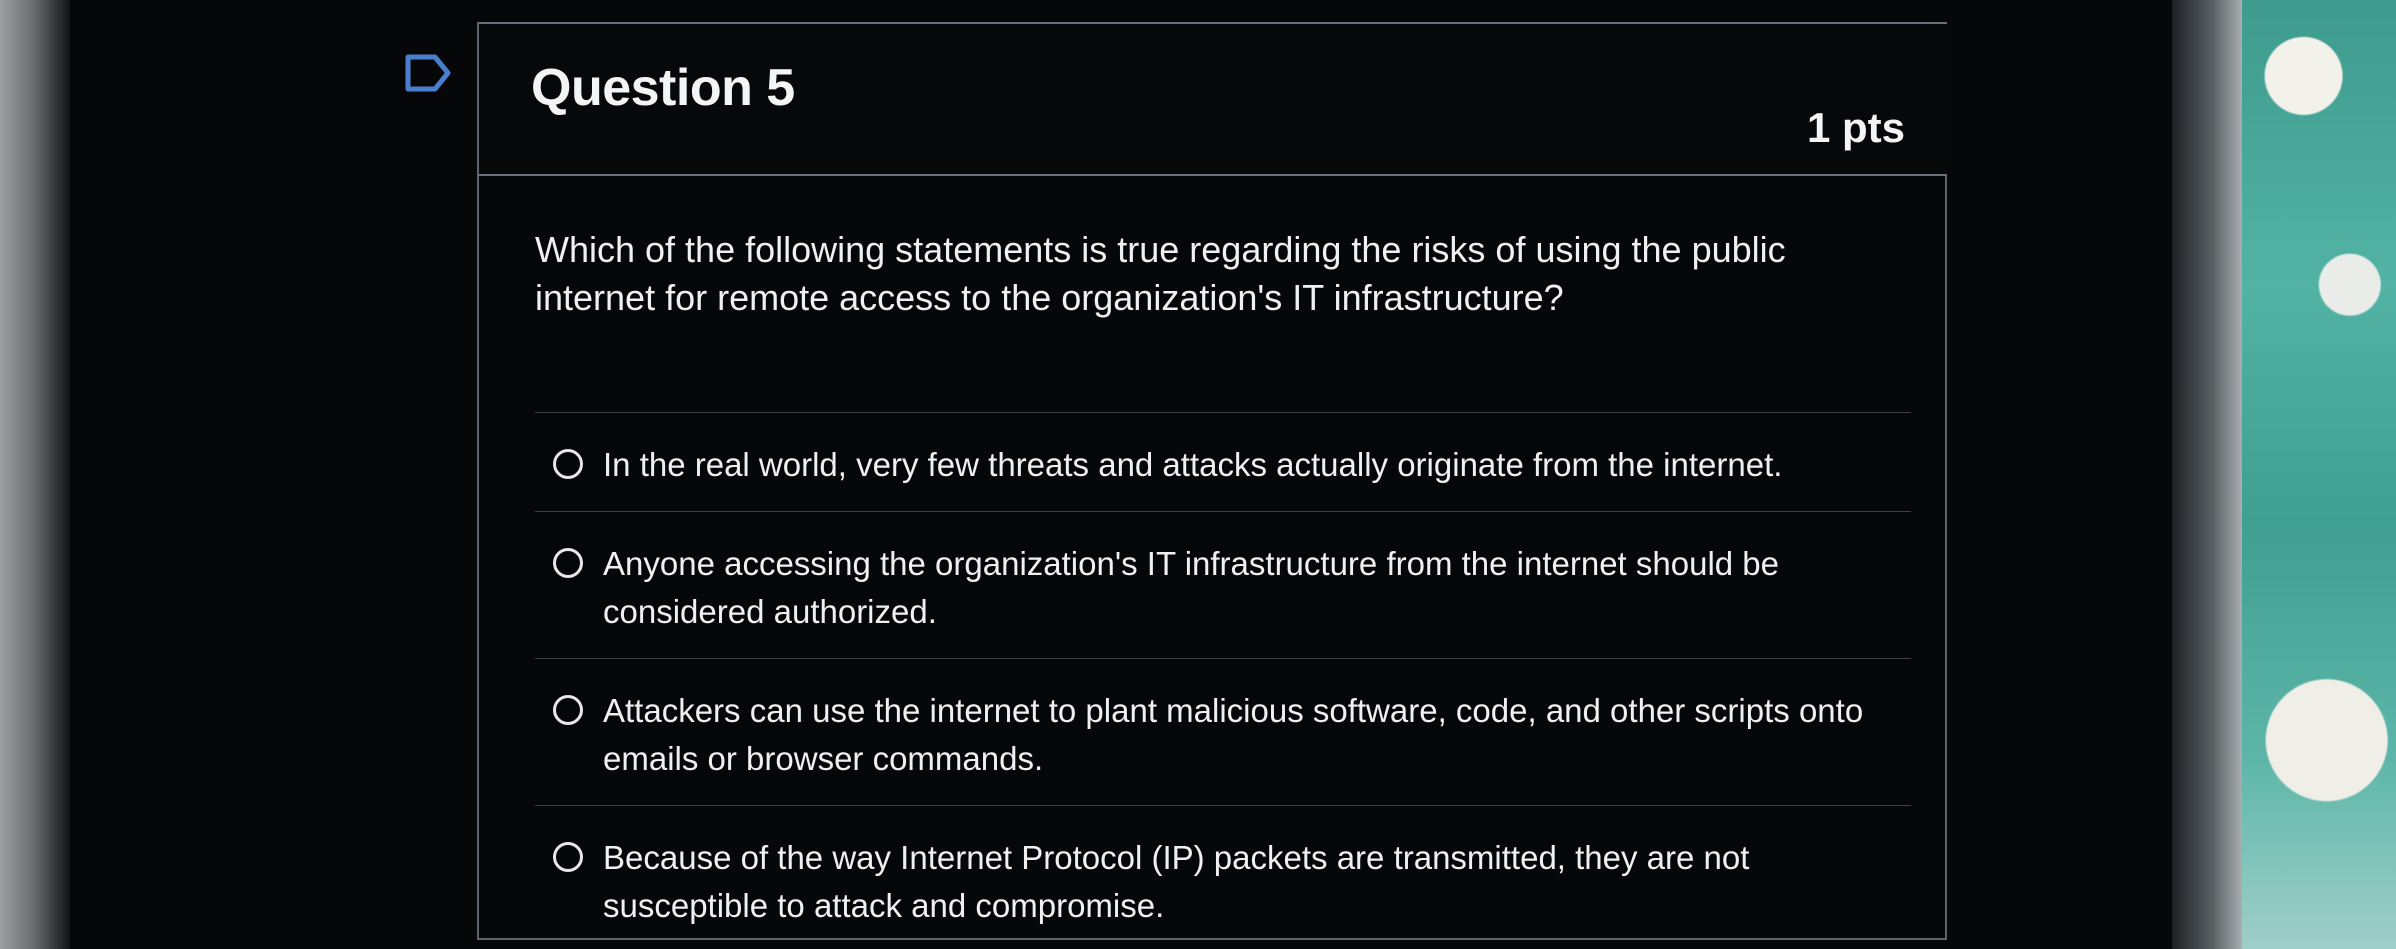  I want to click on monitor-right-bezel, so click(2207, 474).